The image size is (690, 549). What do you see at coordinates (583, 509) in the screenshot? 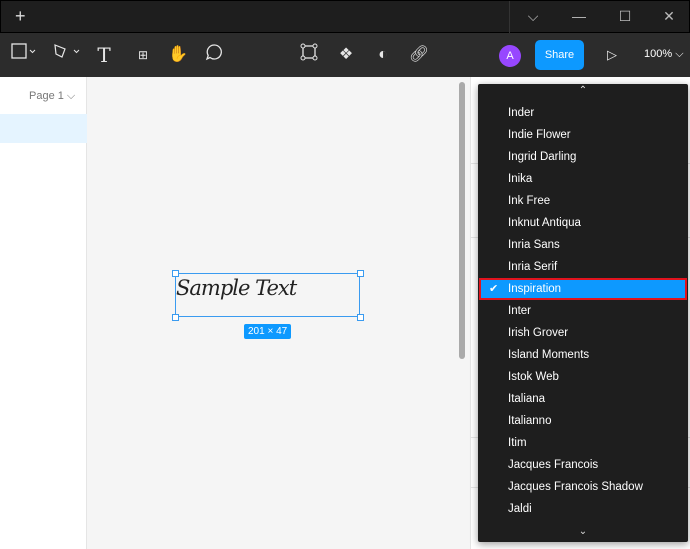
I see `font-option: Jaldi` at bounding box center [583, 509].